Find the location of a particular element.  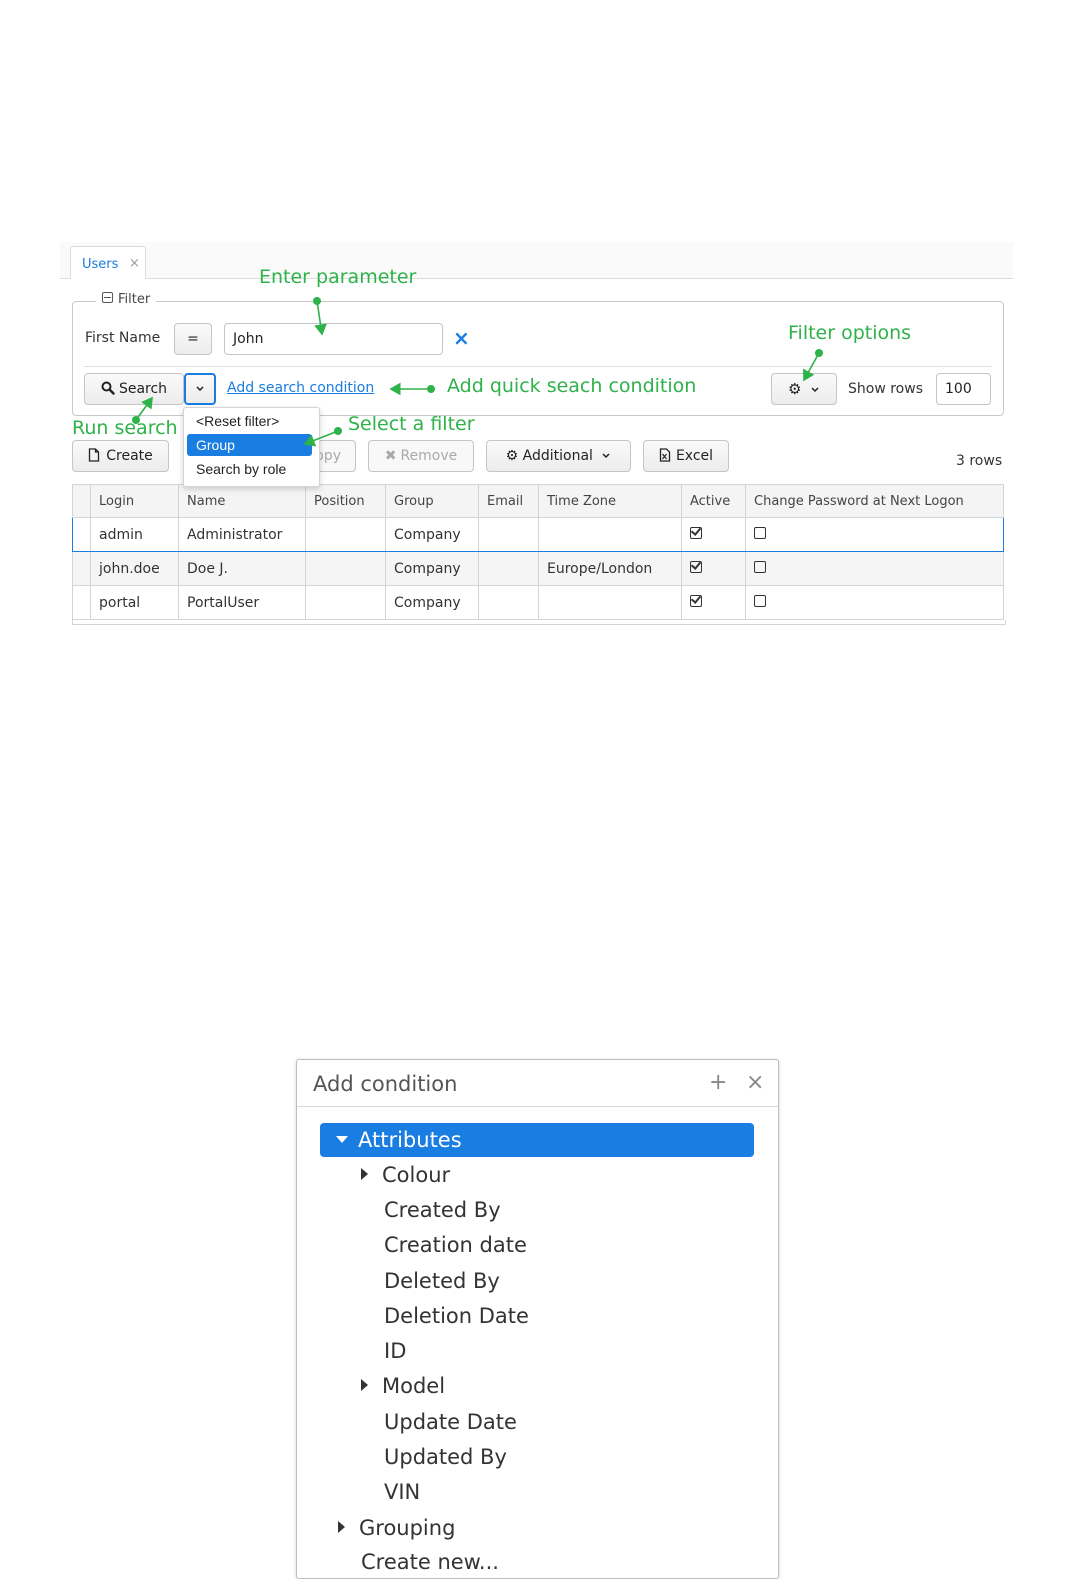

show-rows-label: Show rows is located at coordinates (885, 389).